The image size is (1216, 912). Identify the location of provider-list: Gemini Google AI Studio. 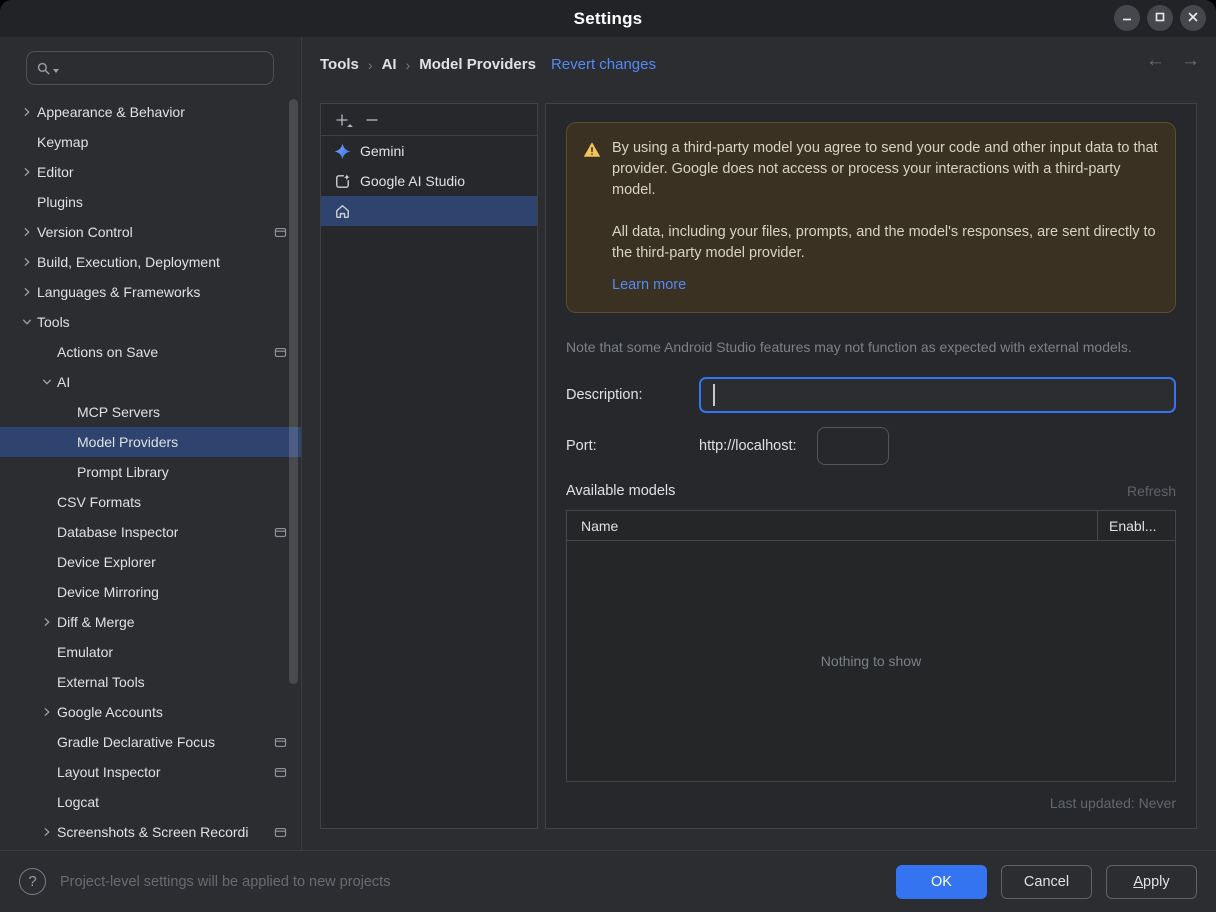
(429, 181).